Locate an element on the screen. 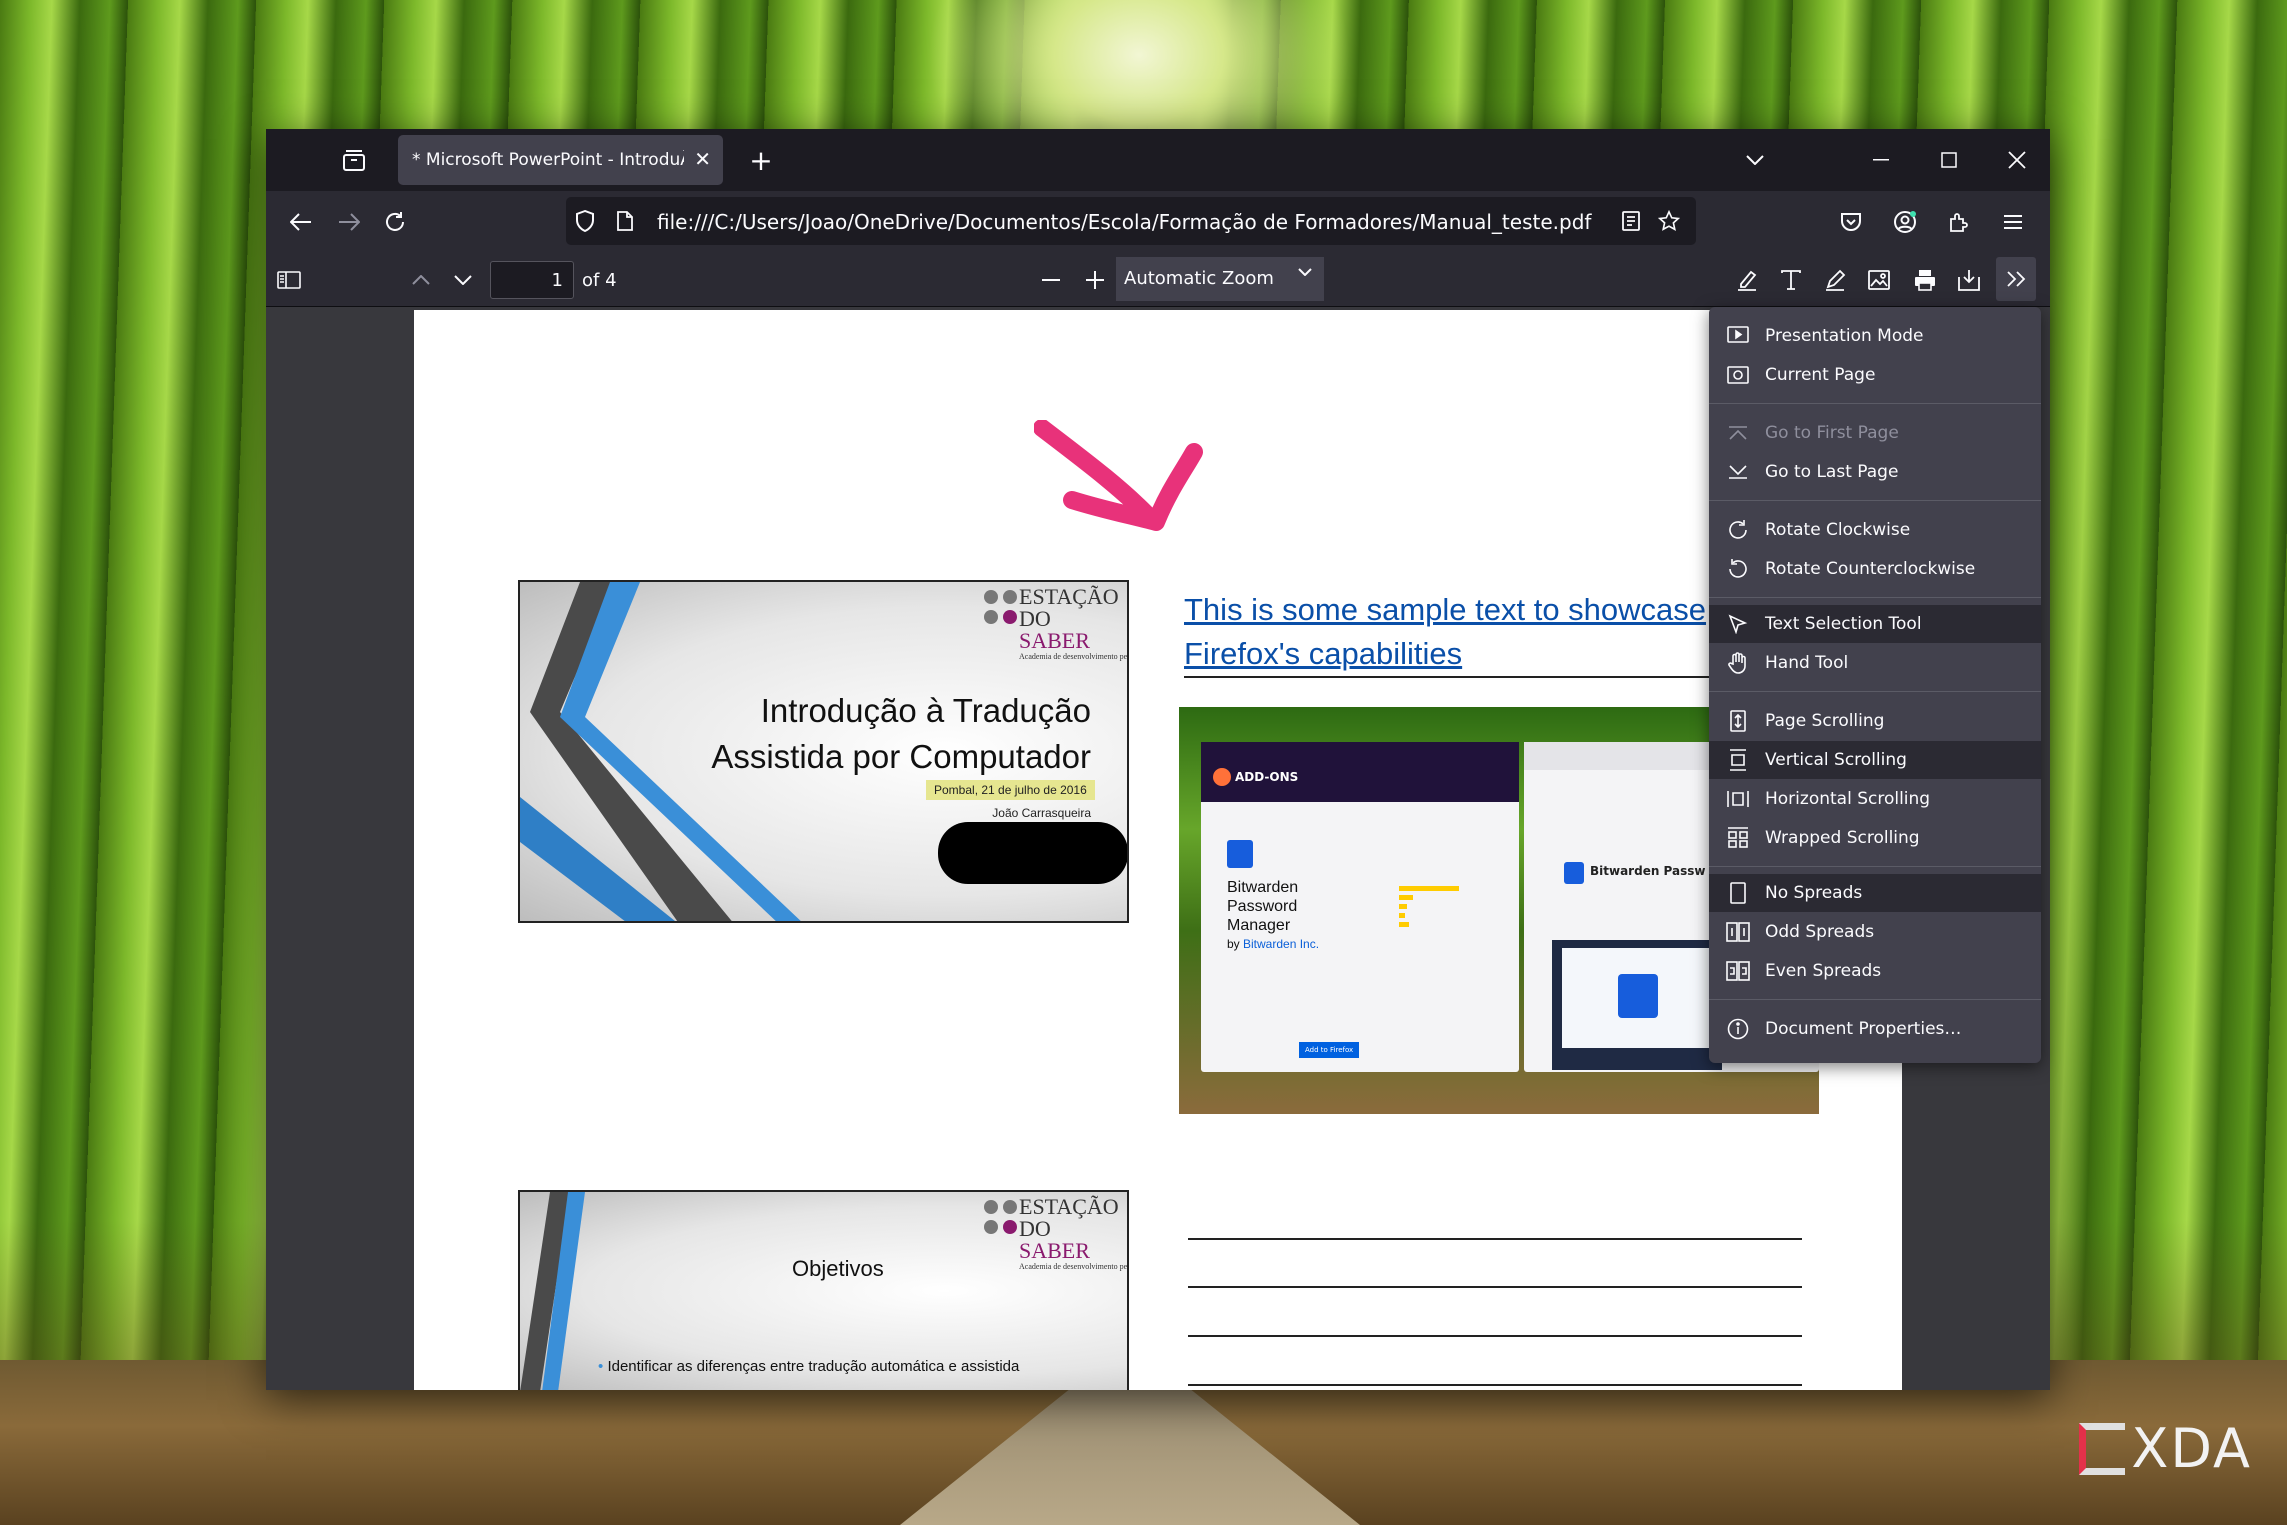 The height and width of the screenshot is (1525, 2287). wrapped-scroll-icon is located at coordinates (1738, 838).